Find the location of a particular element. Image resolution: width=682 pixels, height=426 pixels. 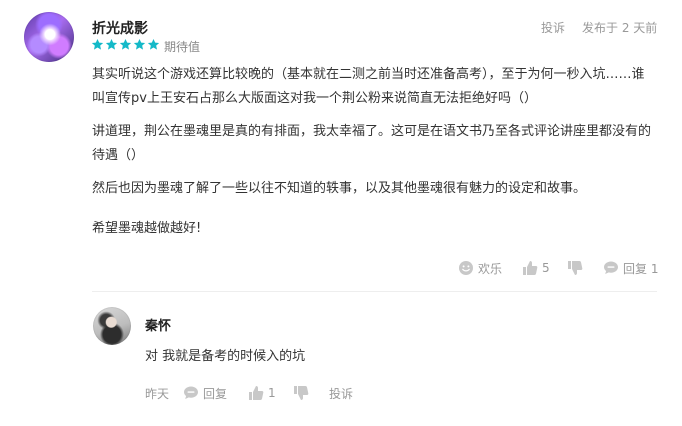

rating-stars is located at coordinates (125, 45).